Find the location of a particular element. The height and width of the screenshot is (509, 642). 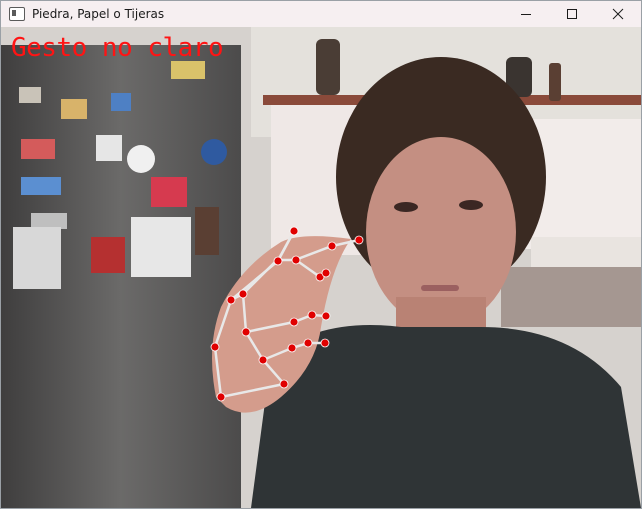

app-window-icon is located at coordinates (17, 14).